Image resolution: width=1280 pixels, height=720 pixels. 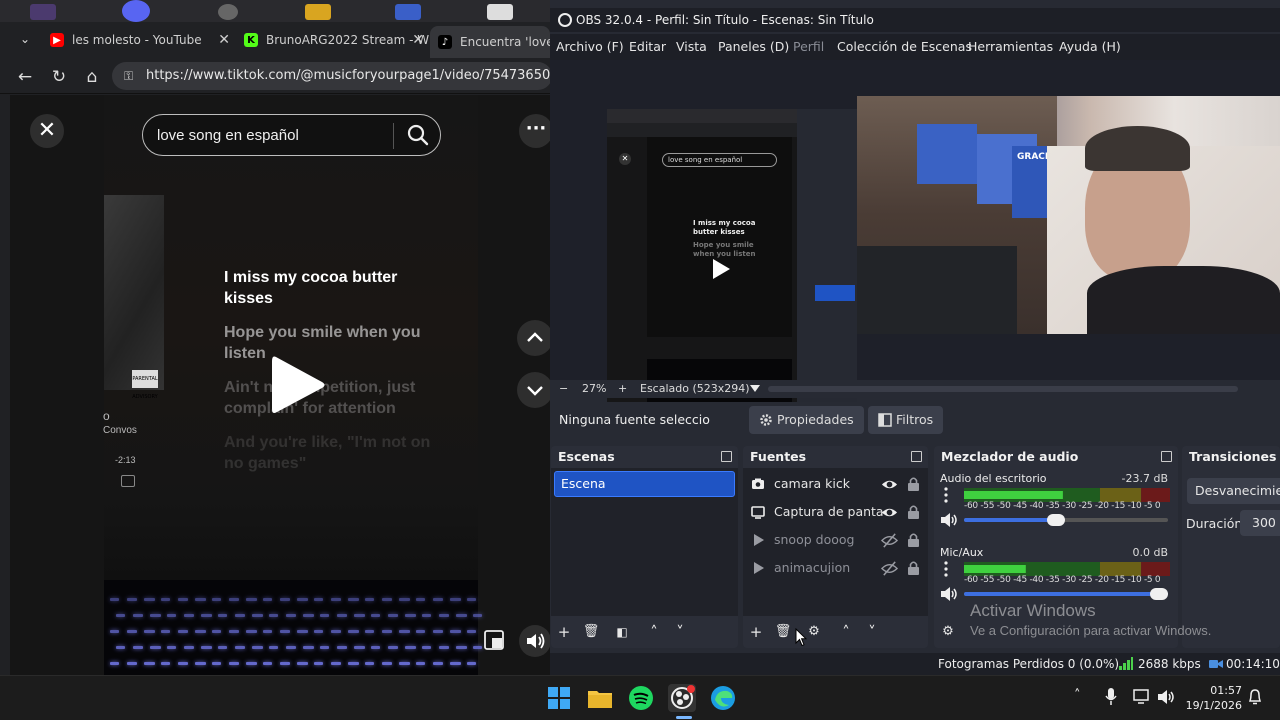 I want to click on site-info-icon: ⚿, so click(x=128, y=76).